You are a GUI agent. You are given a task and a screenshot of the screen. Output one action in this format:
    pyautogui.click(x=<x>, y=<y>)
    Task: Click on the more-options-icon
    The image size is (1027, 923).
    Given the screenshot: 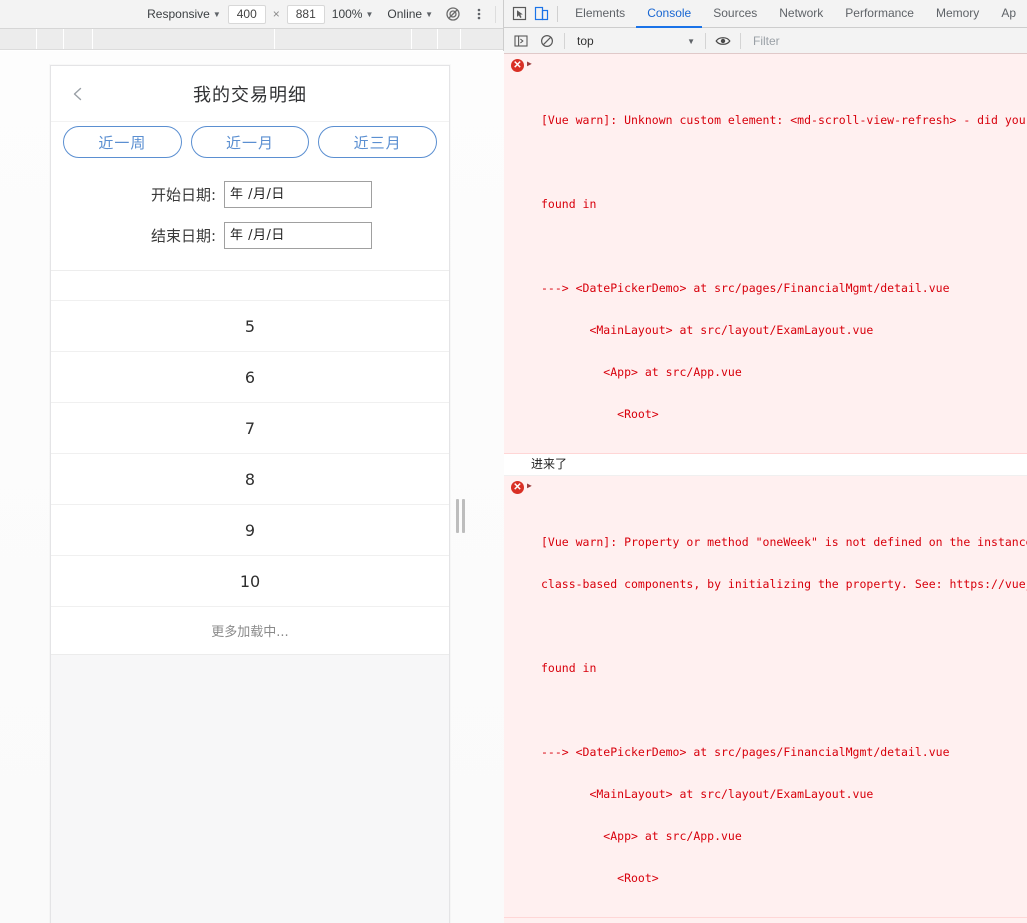 What is the action you would take?
    pyautogui.click(x=479, y=14)
    